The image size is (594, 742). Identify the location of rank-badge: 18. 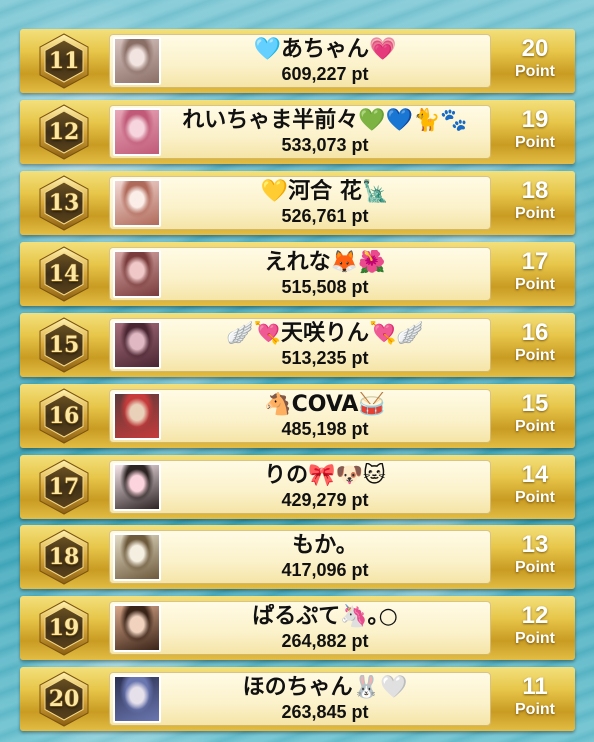
(64, 557).